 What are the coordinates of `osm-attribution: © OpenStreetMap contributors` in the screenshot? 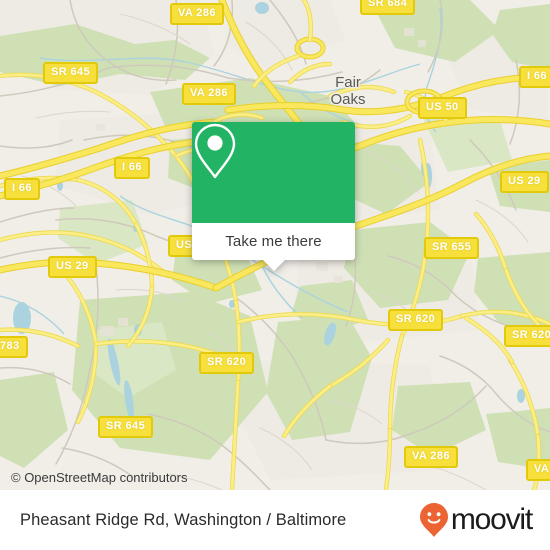 It's located at (99, 477).